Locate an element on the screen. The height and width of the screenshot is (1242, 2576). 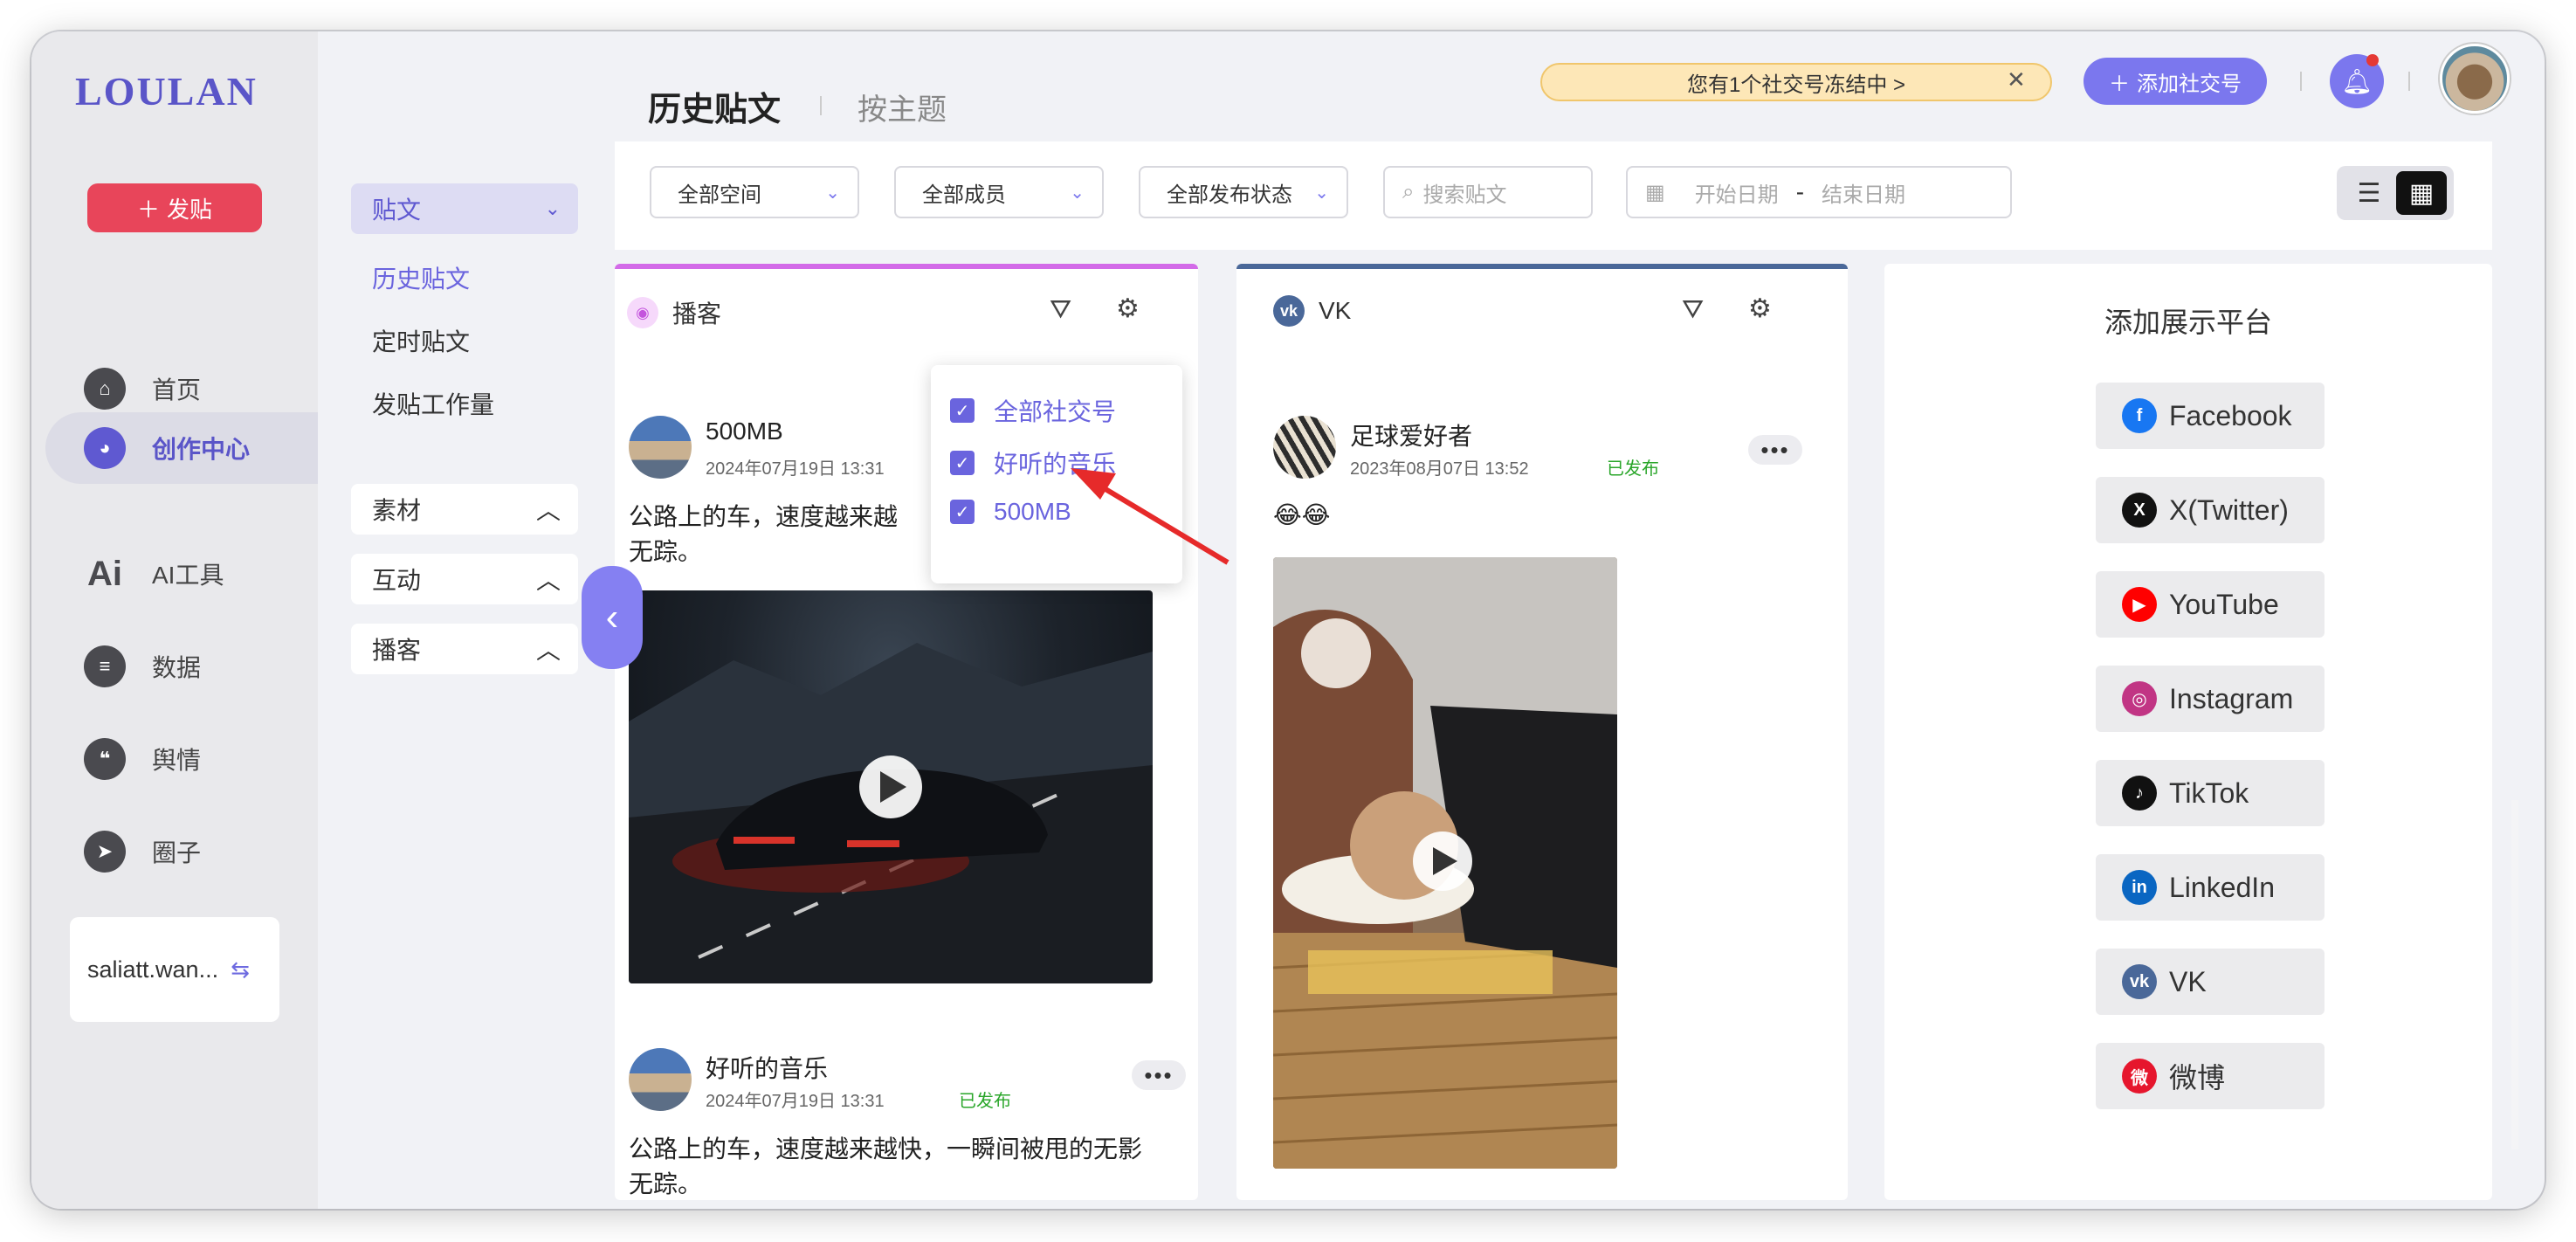
add-platform-button: 微微博 is located at coordinates (2210, 1076).